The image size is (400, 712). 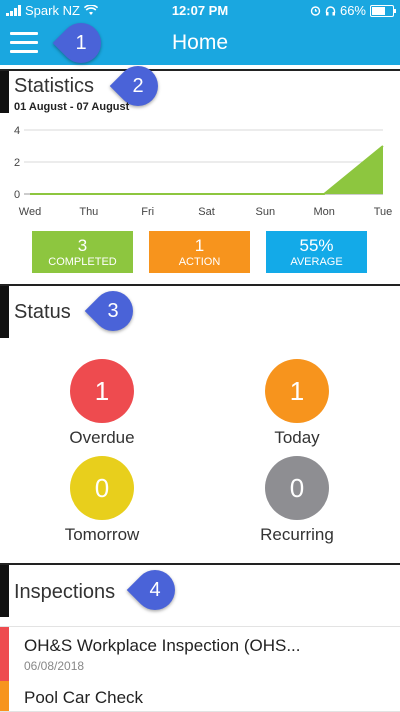 What do you see at coordinates (147, 212) in the screenshot?
I see `x-tick-label: Fri` at bounding box center [147, 212].